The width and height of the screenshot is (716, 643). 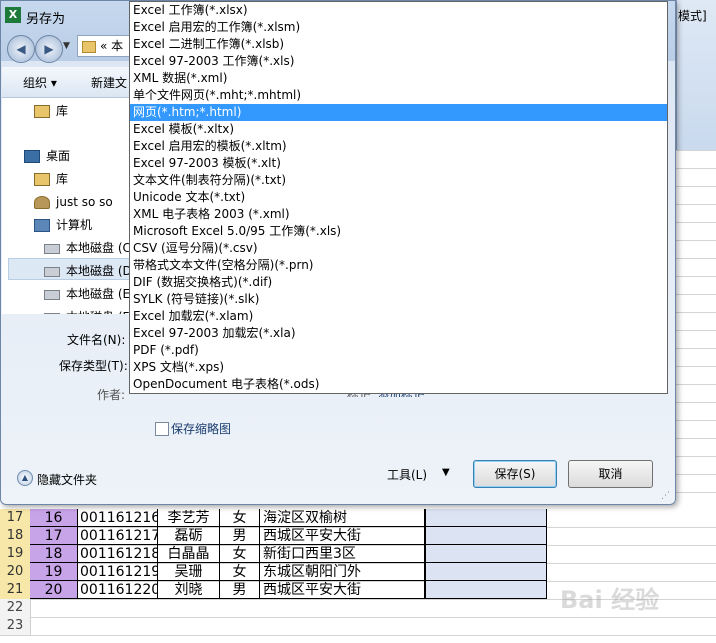 What do you see at coordinates (398, 146) in the screenshot?
I see `file-type-option: Excel 启用宏的模板(*.xltm)` at bounding box center [398, 146].